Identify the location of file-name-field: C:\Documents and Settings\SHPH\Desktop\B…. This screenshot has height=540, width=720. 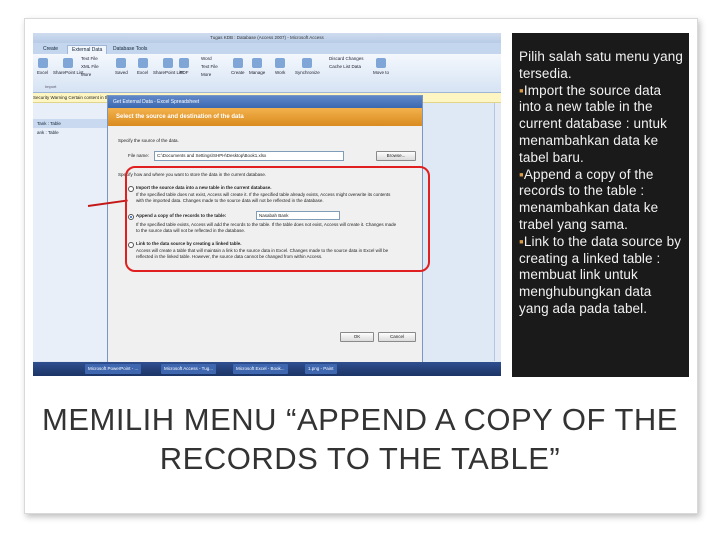
(249, 156).